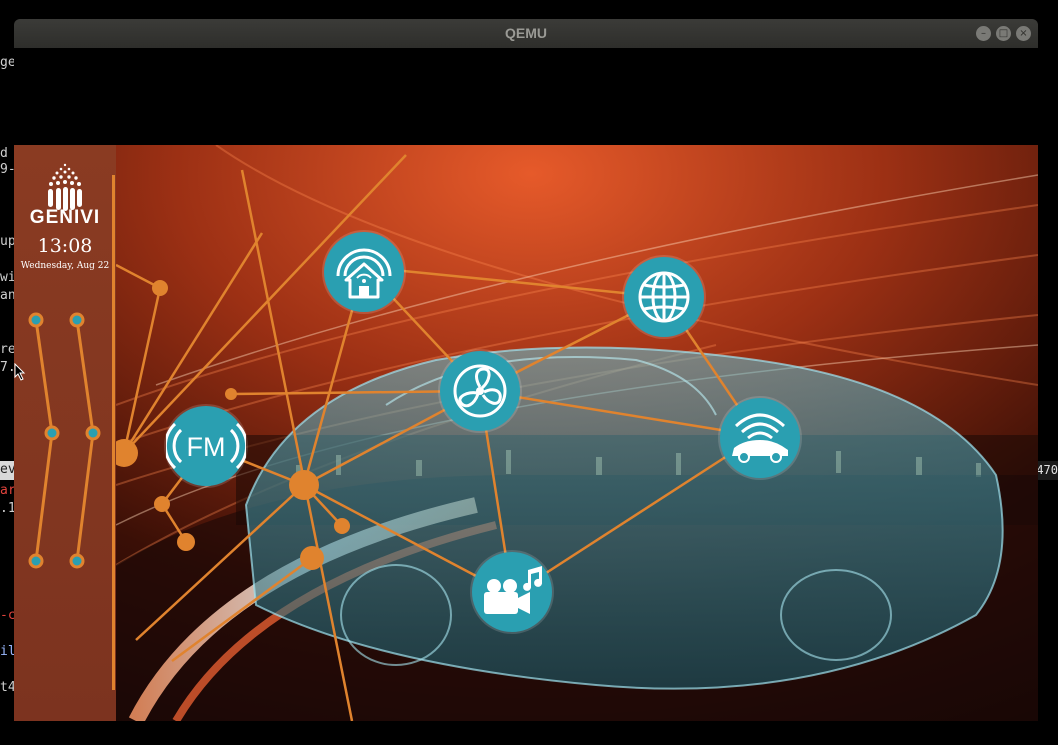 The image size is (1058, 745). I want to click on app-fm-radio: FM, so click(206, 446).